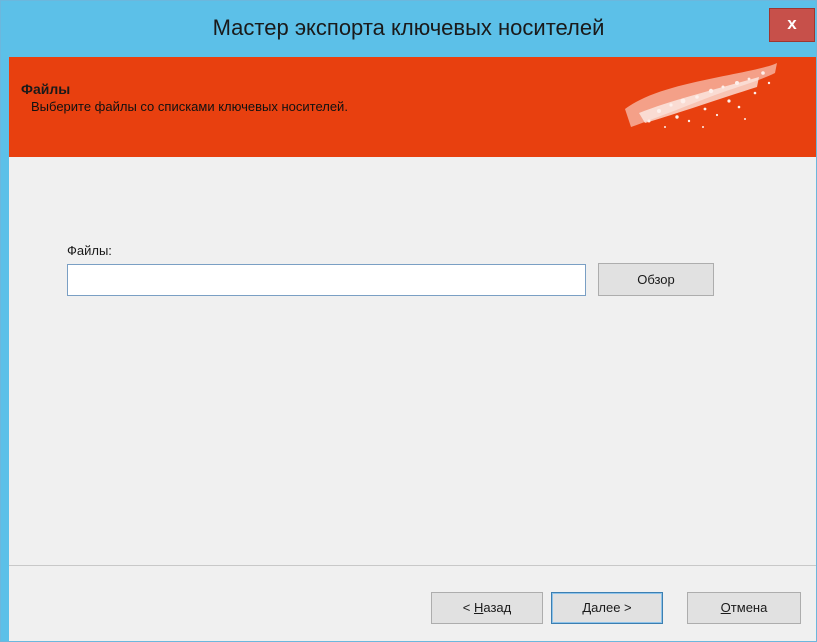 This screenshot has width=817, height=642. Describe the element at coordinates (792, 25) in the screenshot. I see `close-button: x` at that location.